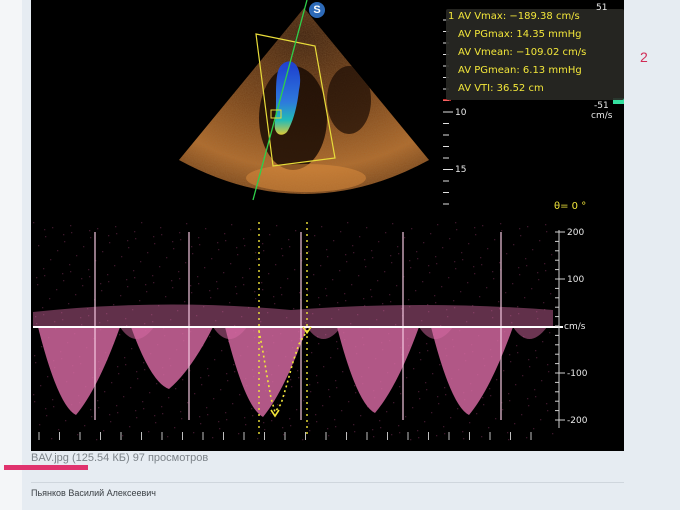 The width and height of the screenshot is (680, 510). Describe the element at coordinates (602, 116) in the screenshot. I see `color-scale-unit: cm/s` at that location.